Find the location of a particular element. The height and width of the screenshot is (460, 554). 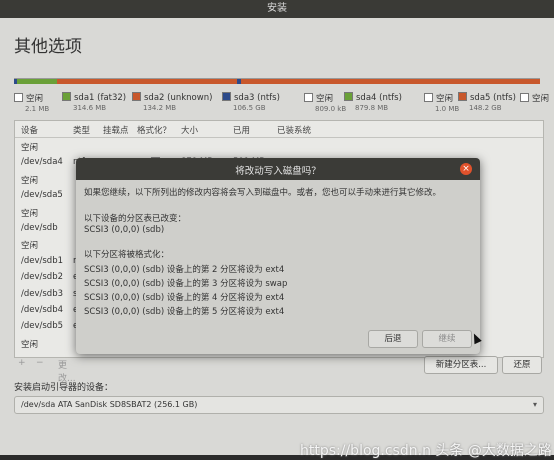

remove-partition-button: − is located at coordinates (40, 363).